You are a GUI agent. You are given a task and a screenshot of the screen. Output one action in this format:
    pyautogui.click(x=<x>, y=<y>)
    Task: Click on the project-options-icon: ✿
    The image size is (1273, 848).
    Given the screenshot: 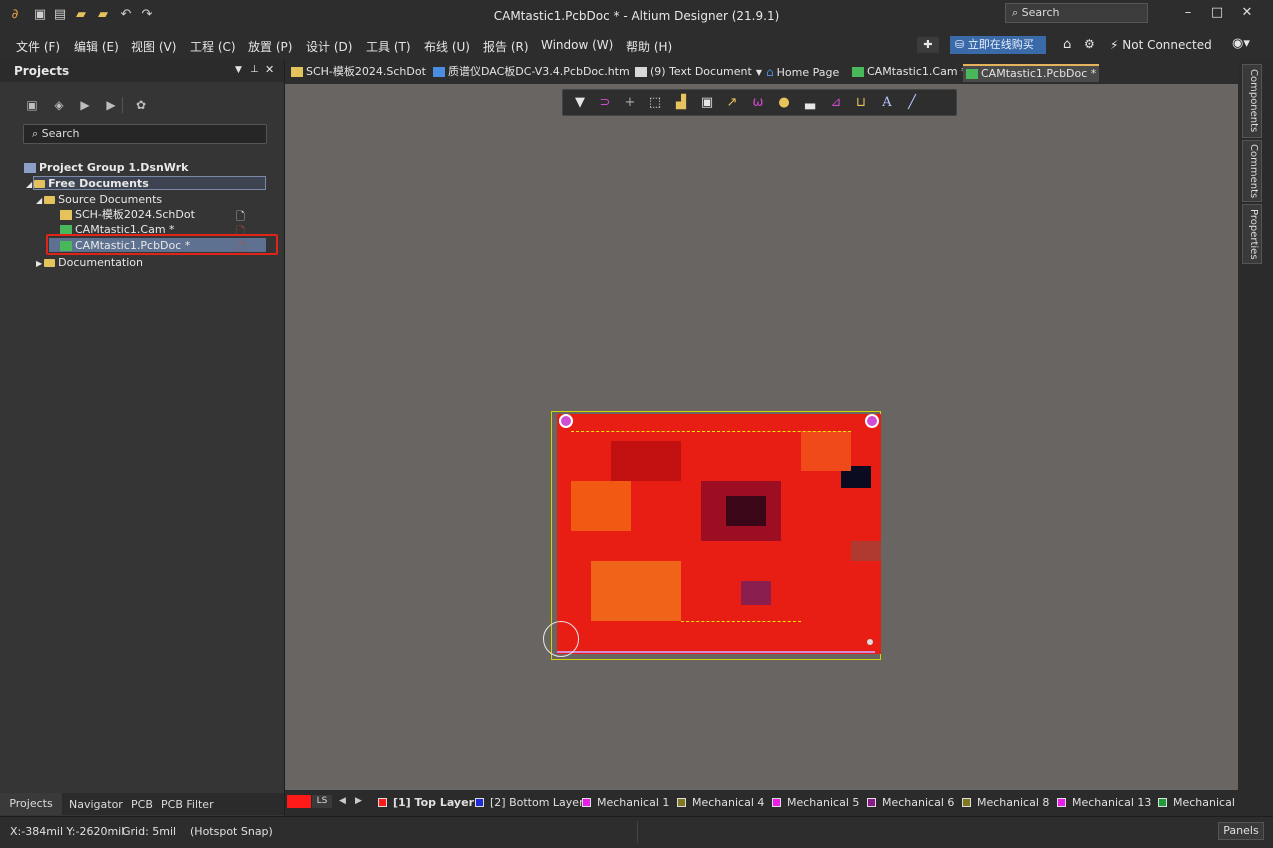 What is the action you would take?
    pyautogui.click(x=141, y=105)
    